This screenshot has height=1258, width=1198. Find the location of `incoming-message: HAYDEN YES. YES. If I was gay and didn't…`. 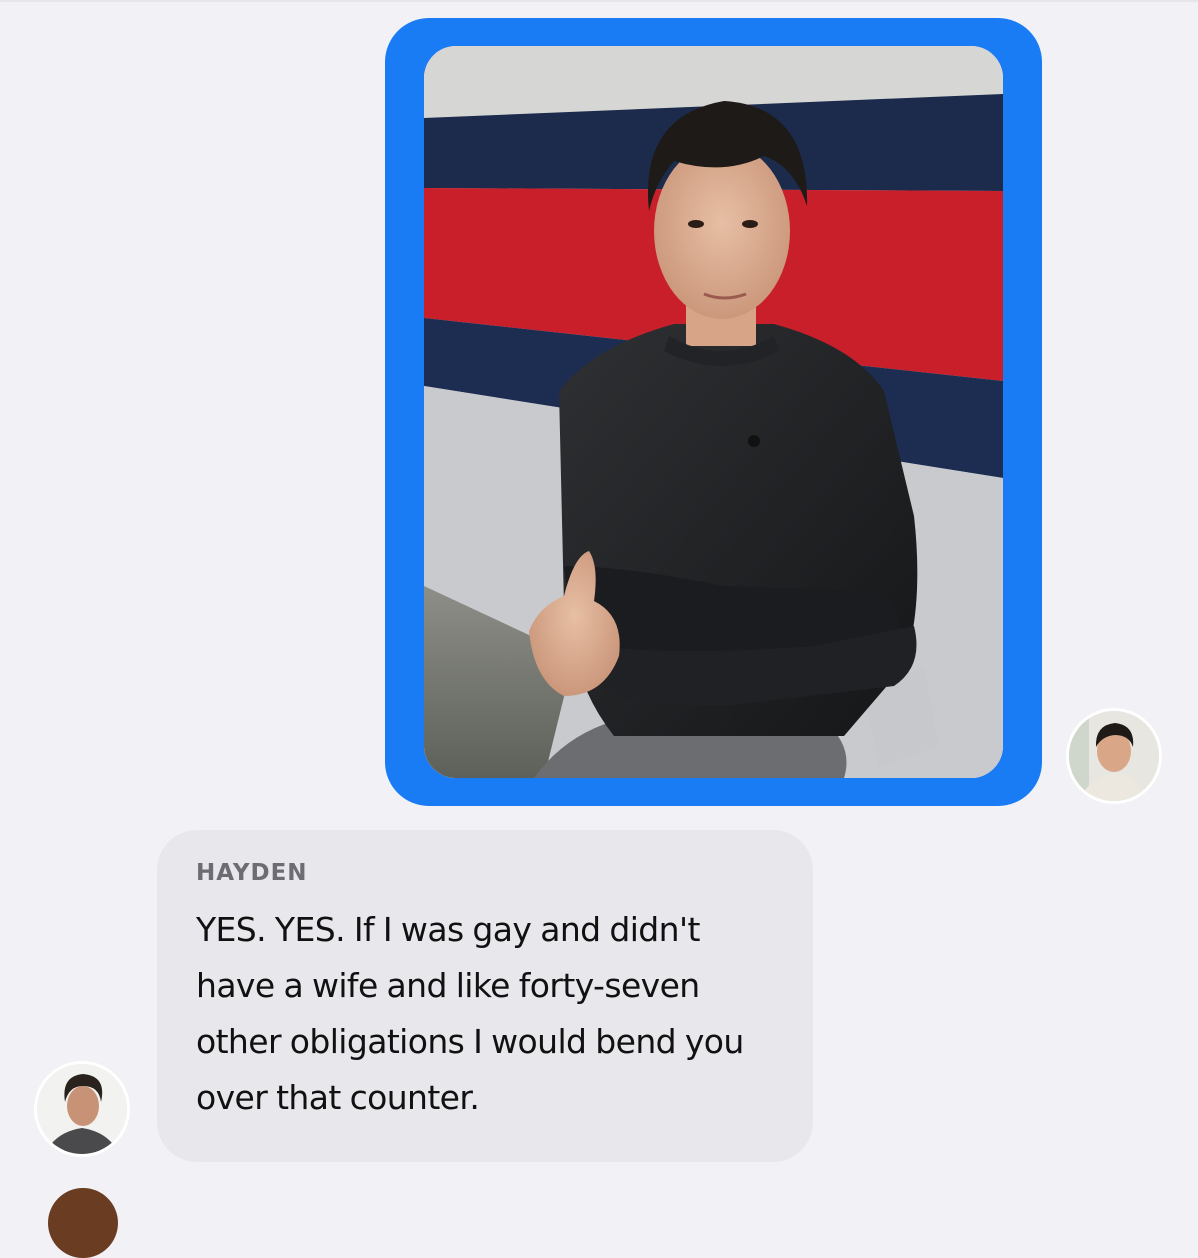

incoming-message: HAYDEN YES. YES. If I was gay and didn't… is located at coordinates (485, 996).